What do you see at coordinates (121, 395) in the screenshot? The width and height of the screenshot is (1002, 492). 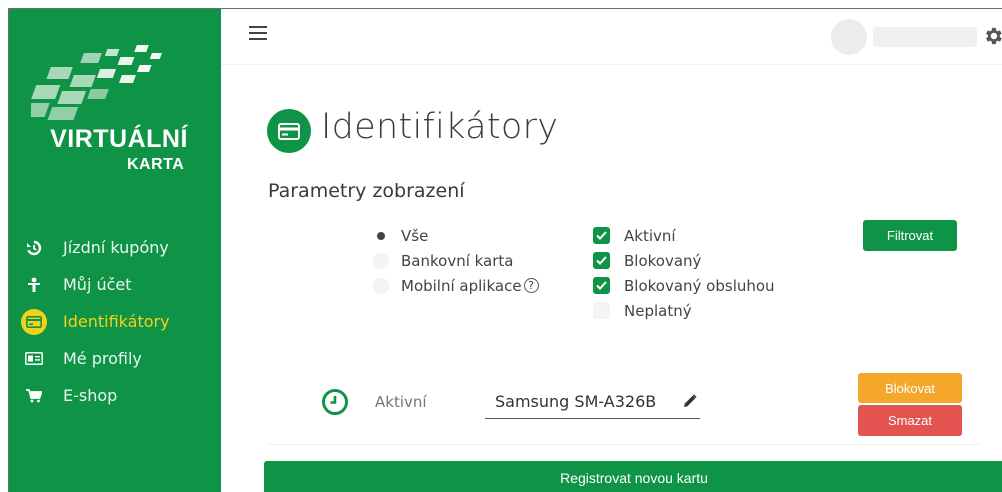 I see `sidebar-item-e-shop: E-shop` at bounding box center [121, 395].